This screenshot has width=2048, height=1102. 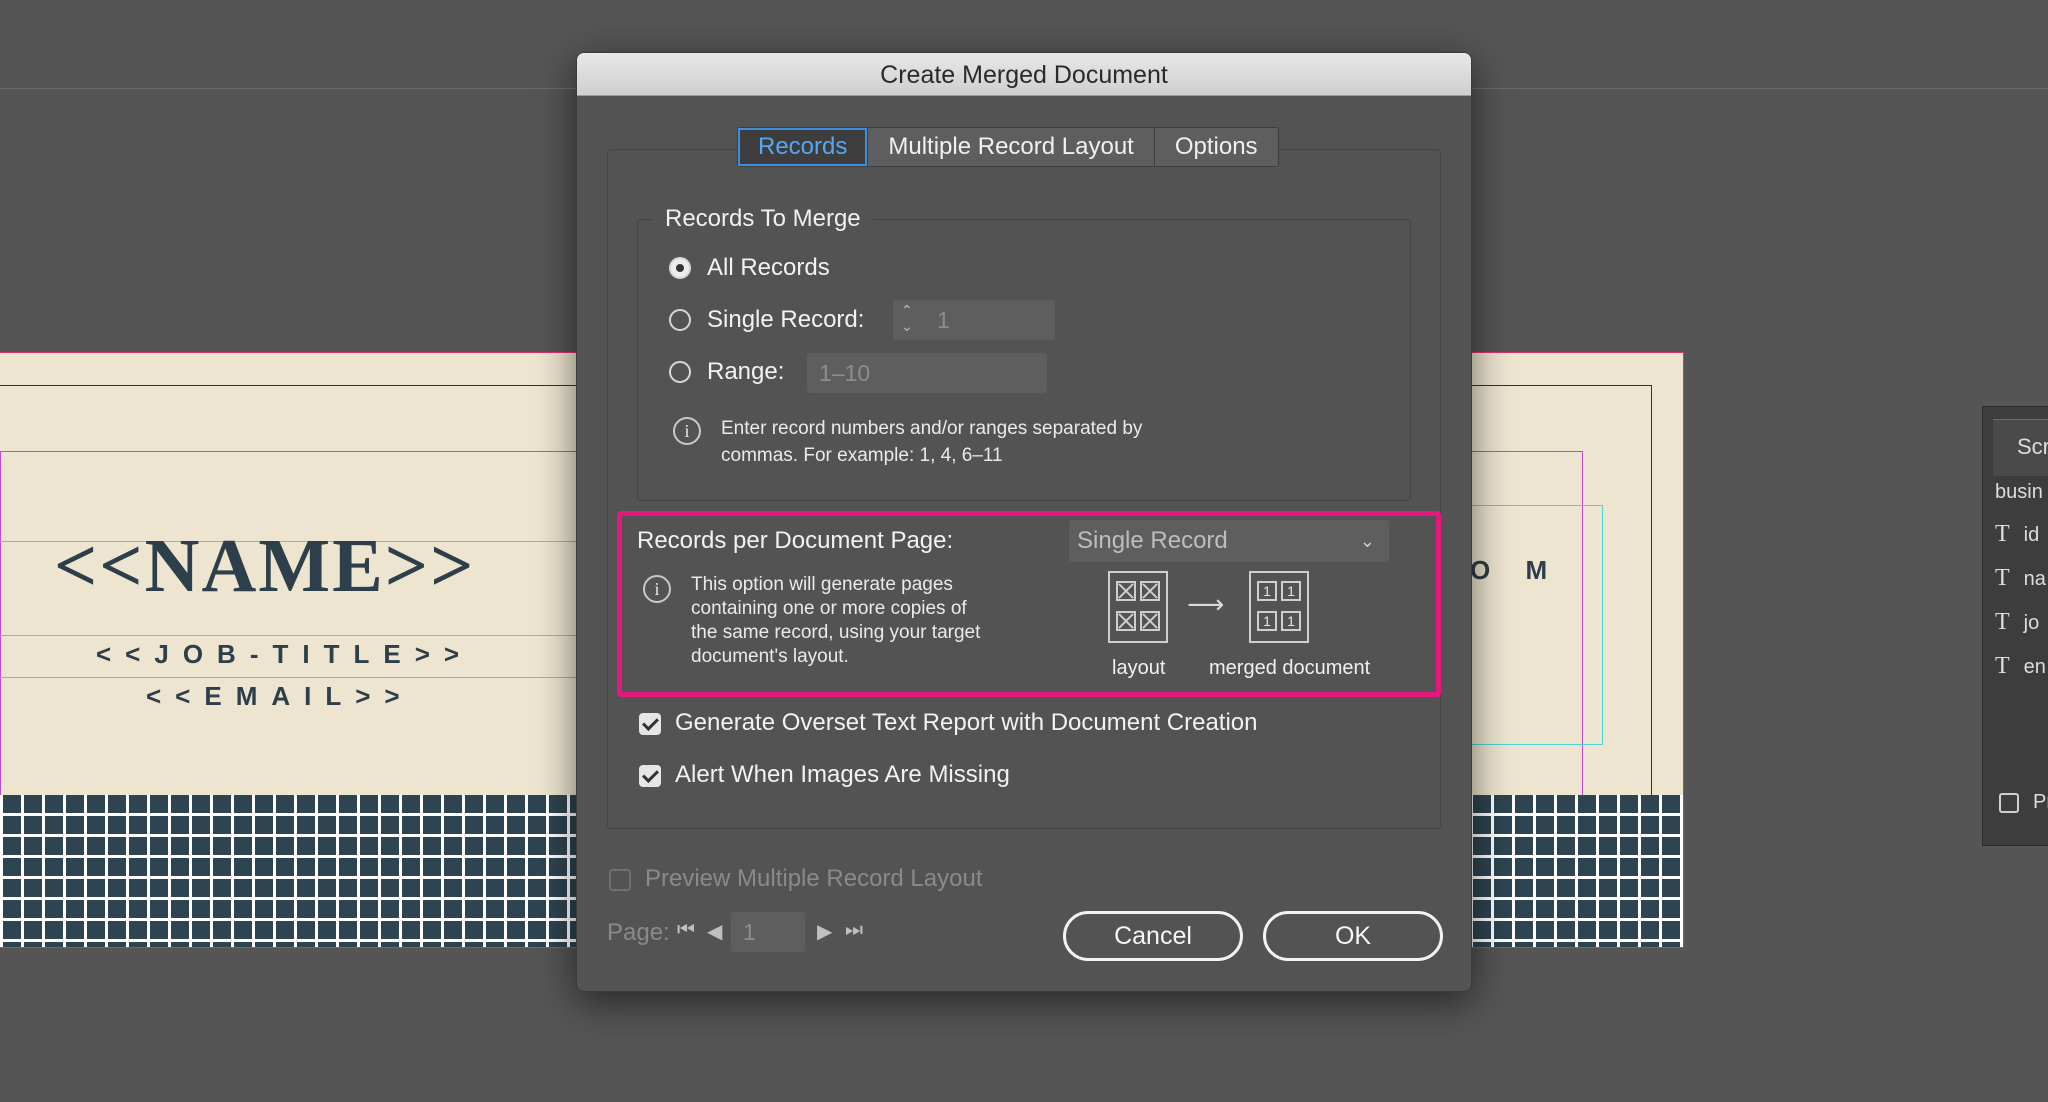 I want to click on cancel-button: Cancel, so click(x=1153, y=936).